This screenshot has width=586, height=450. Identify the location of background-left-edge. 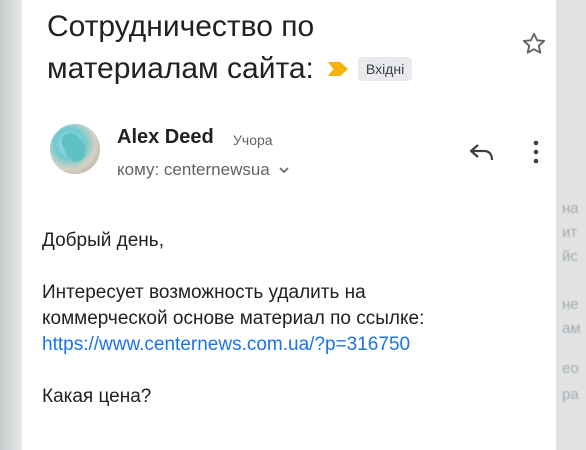
(11, 225).